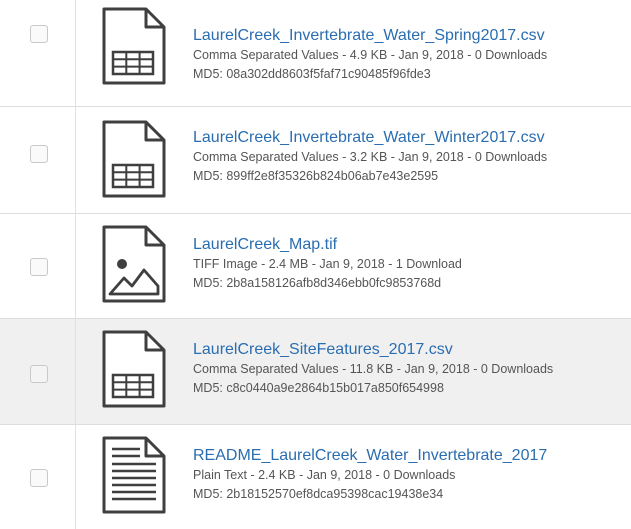 The width and height of the screenshot is (631, 529). What do you see at coordinates (318, 494) in the screenshot?
I see `file-md5: MD5: 2b18152570ef8dca95398cac19438e34` at bounding box center [318, 494].